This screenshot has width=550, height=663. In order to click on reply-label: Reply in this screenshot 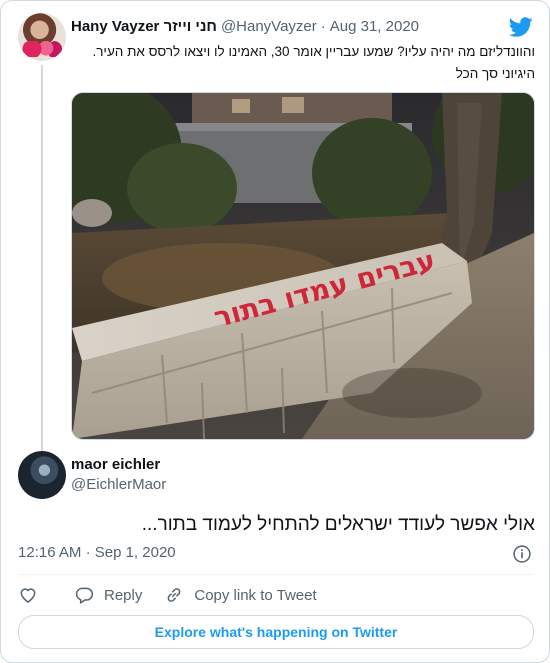, I will do `click(123, 595)`.